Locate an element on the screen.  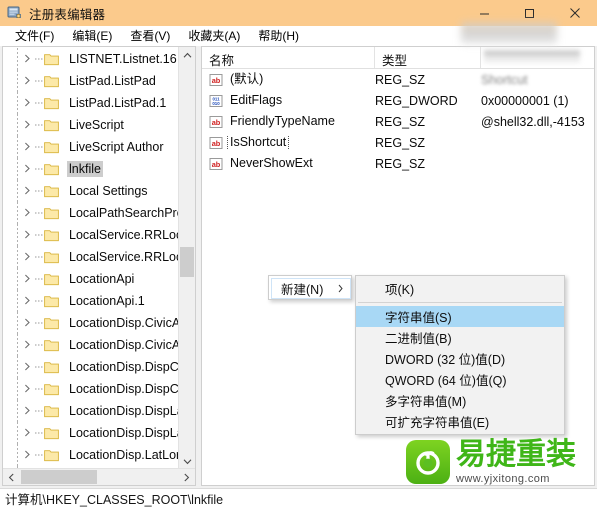
tree-vertical-scrollbar is located at coordinates (186, 258).